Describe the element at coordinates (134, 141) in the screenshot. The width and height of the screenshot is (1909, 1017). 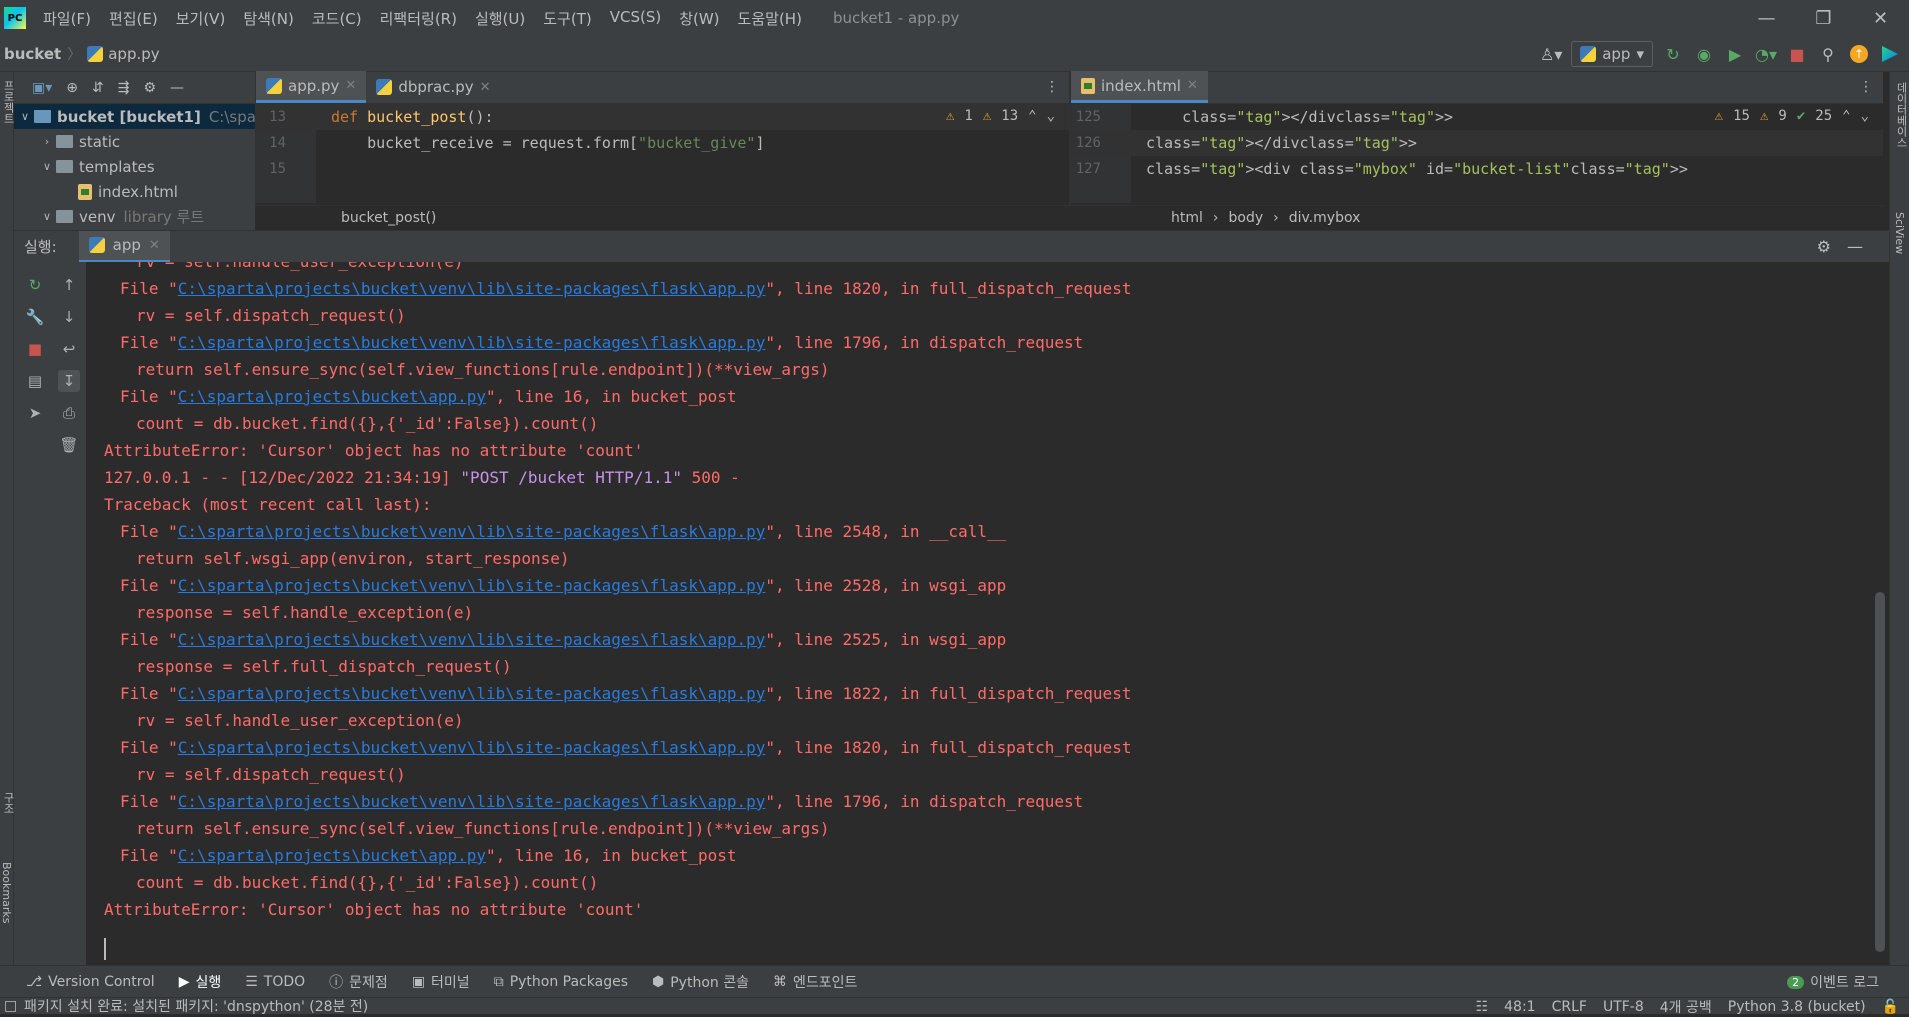
I see `tree-item: › static` at that location.